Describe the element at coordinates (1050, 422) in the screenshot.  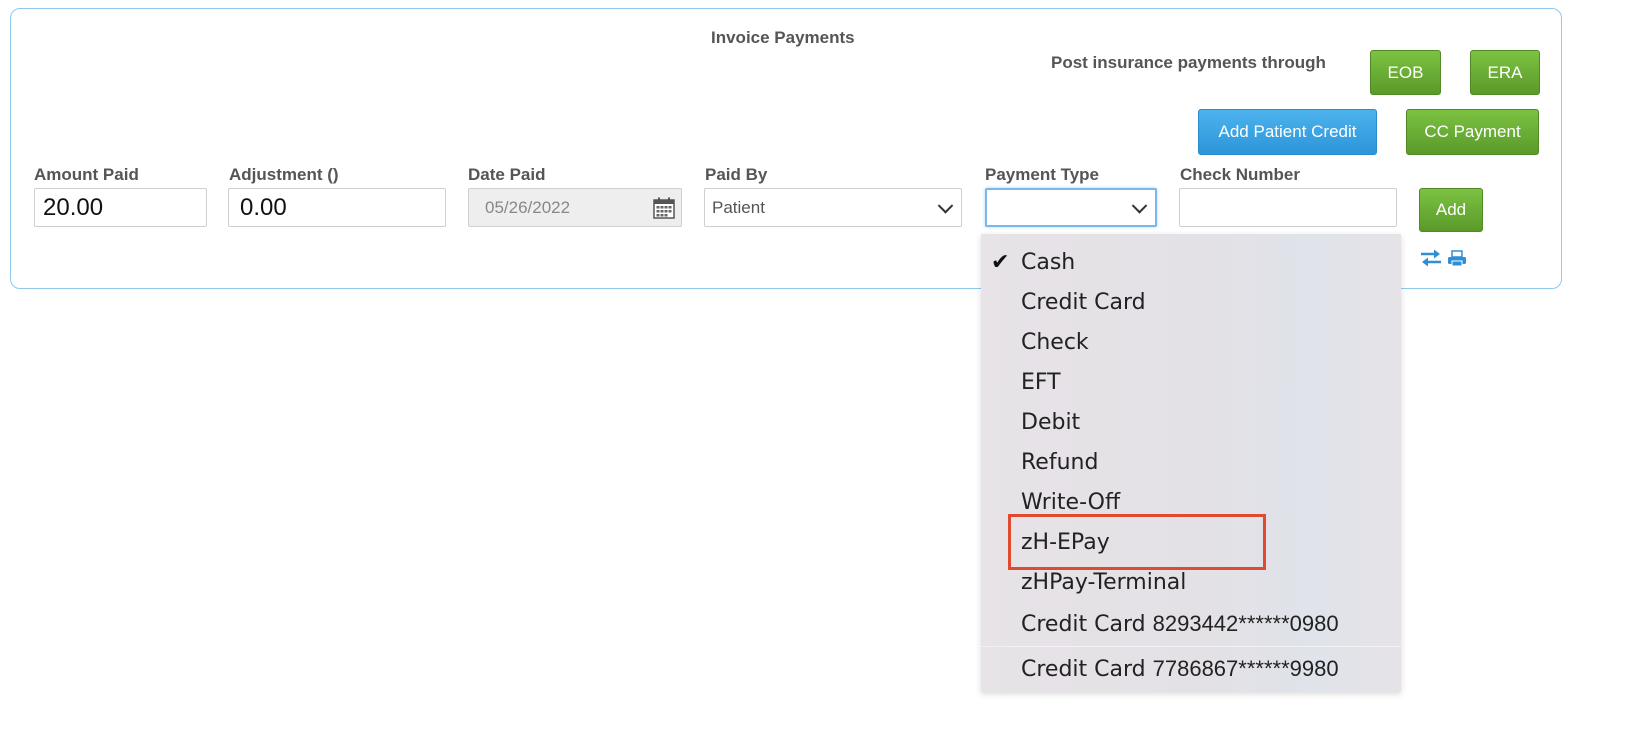
I see `dropdown-option-debit: Debit` at that location.